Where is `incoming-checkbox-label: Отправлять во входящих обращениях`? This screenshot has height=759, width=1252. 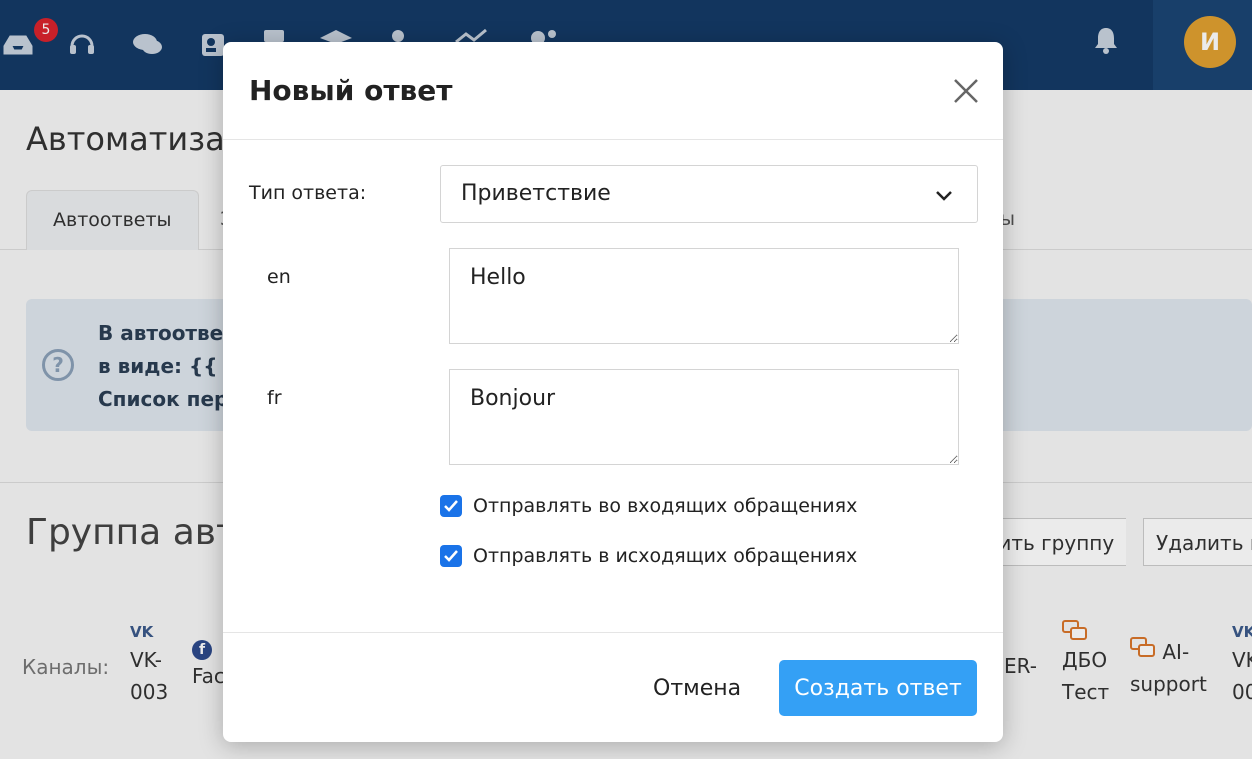
incoming-checkbox-label: Отправлять во входящих обращениях is located at coordinates (665, 506).